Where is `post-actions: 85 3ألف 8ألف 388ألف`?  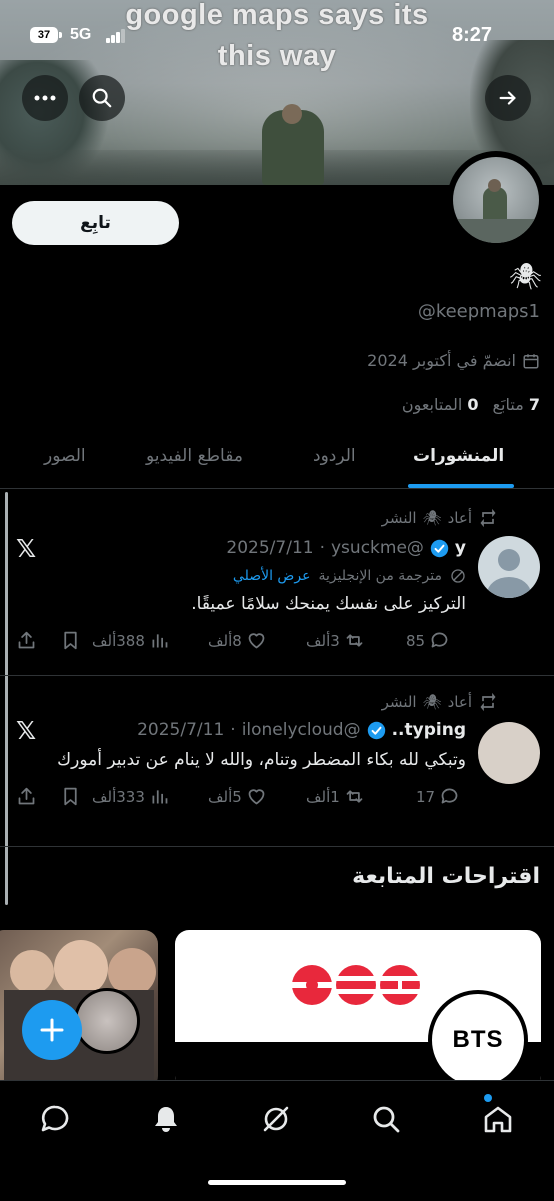 post-actions: 85 3ألف 8ألف 388ألف is located at coordinates (243, 642).